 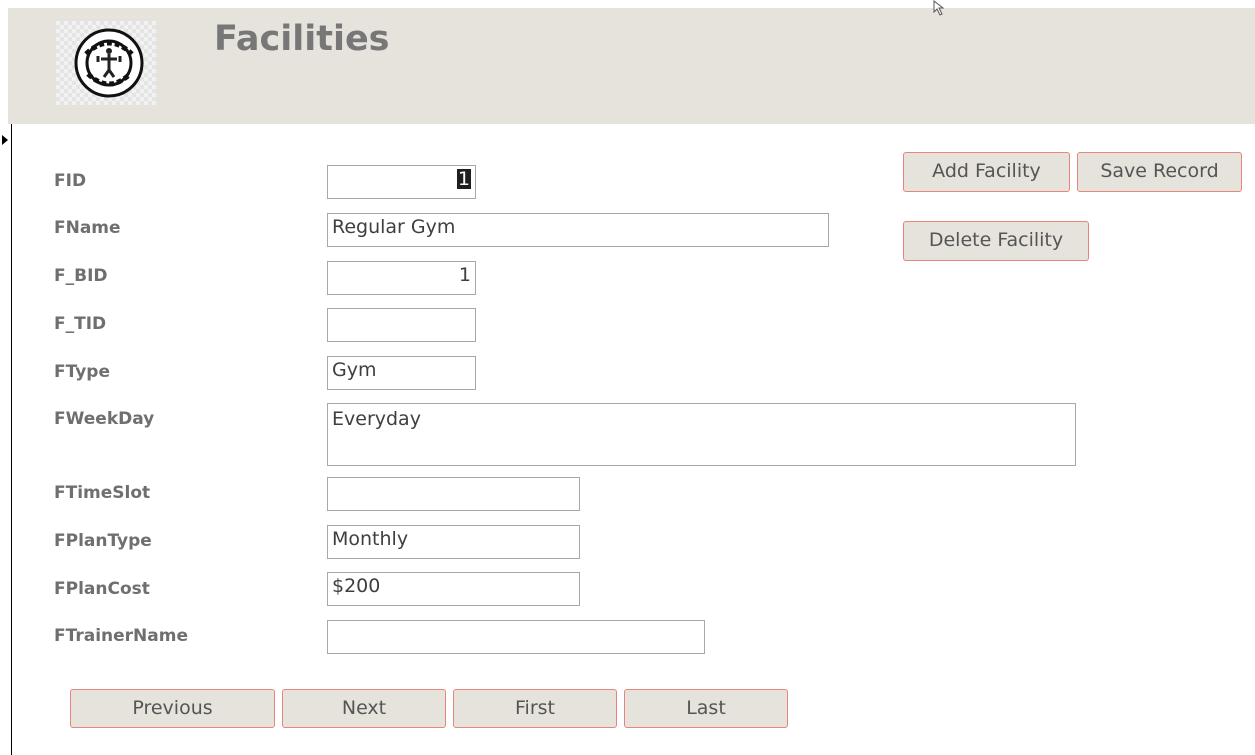 I want to click on ftimeslot-label: FTimeSlot, so click(x=102, y=493).